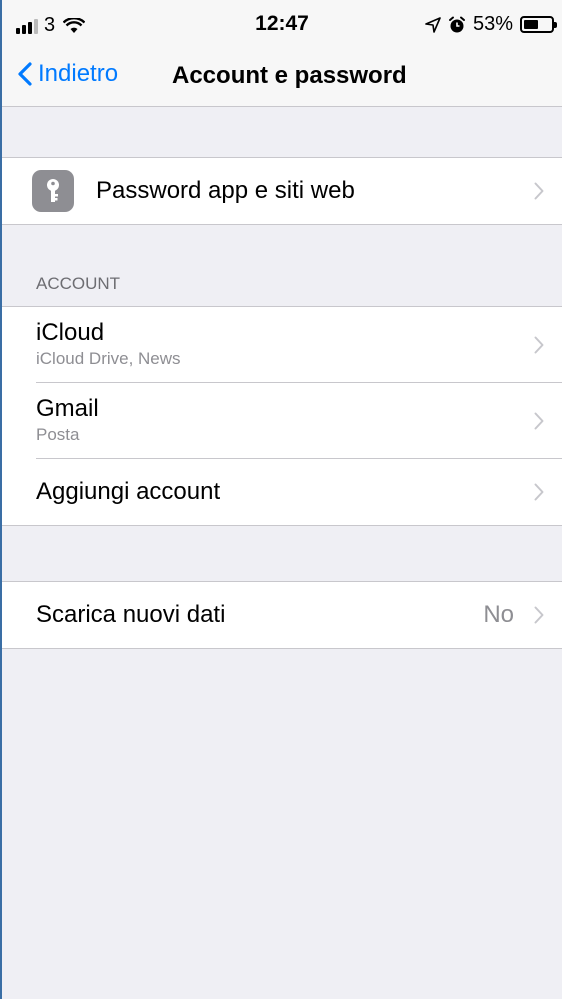  Describe the element at coordinates (289, 75) in the screenshot. I see `page-title: Account e password` at that location.